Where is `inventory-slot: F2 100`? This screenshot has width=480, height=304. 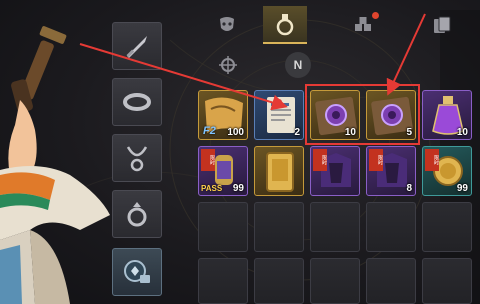
inventory-slot: F2 100 is located at coordinates (223, 115).